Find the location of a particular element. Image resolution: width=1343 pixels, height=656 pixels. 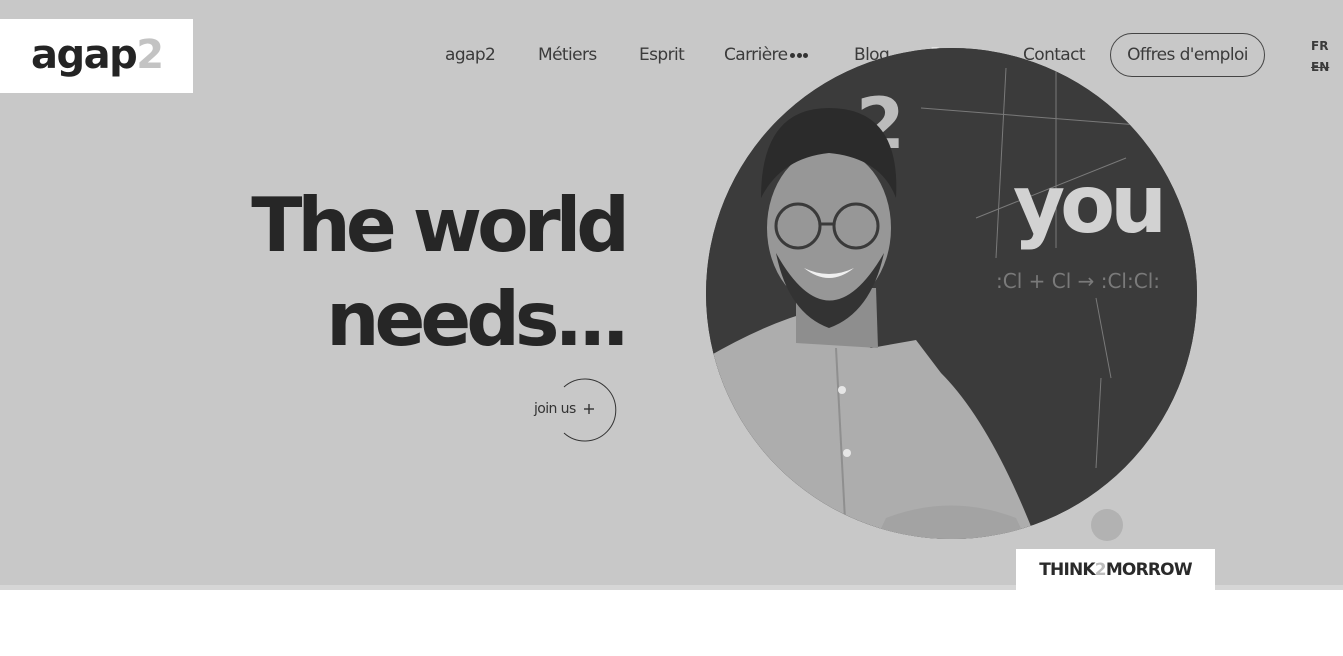

nav-item-agap2: agap2 is located at coordinates (470, 55).